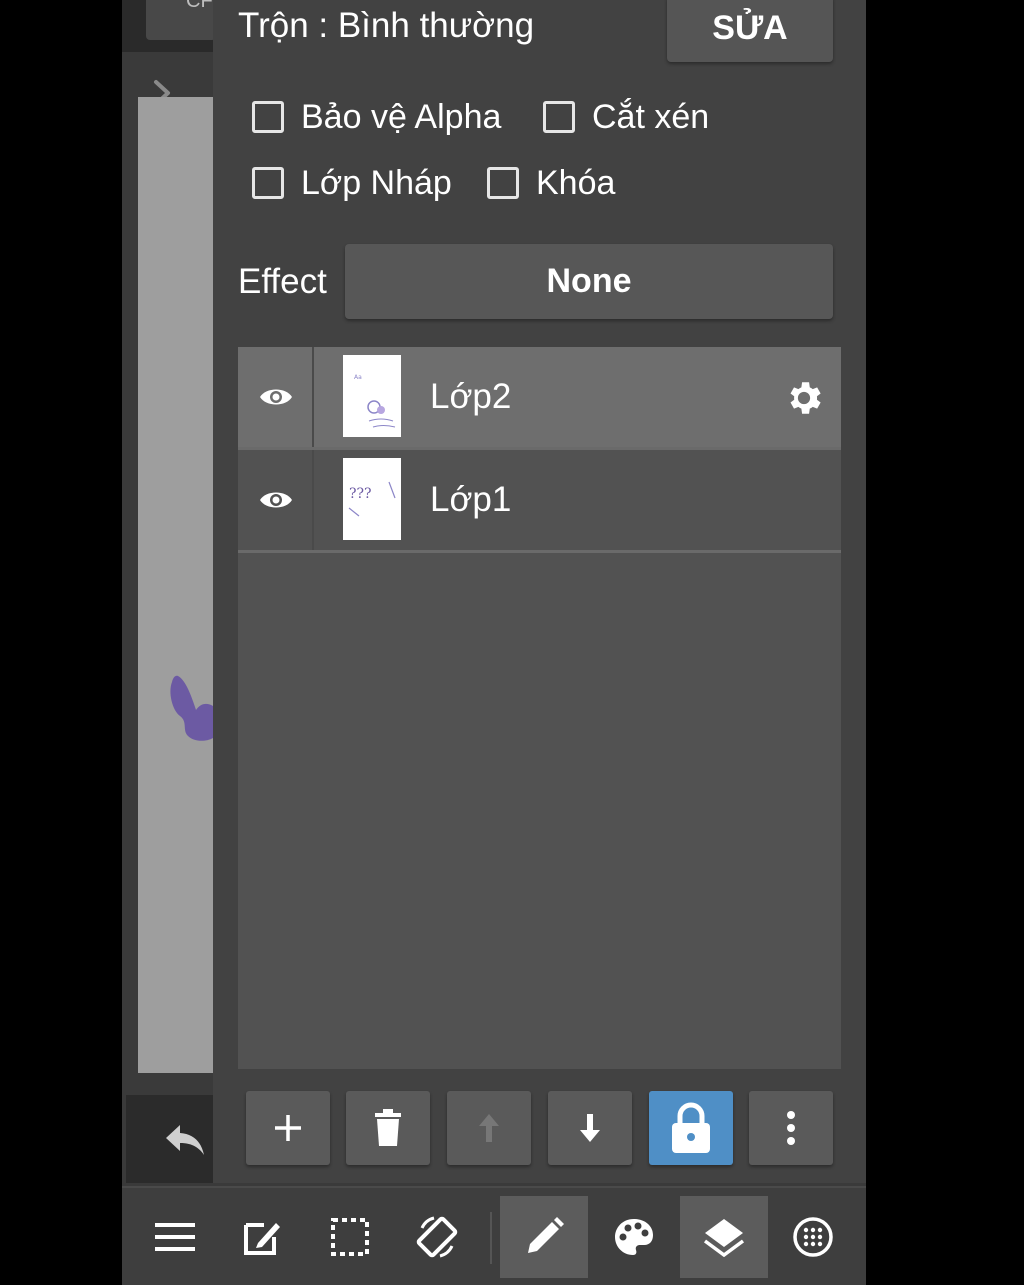 The width and height of the screenshot is (1024, 1285). I want to click on gear-icon, so click(804, 398).